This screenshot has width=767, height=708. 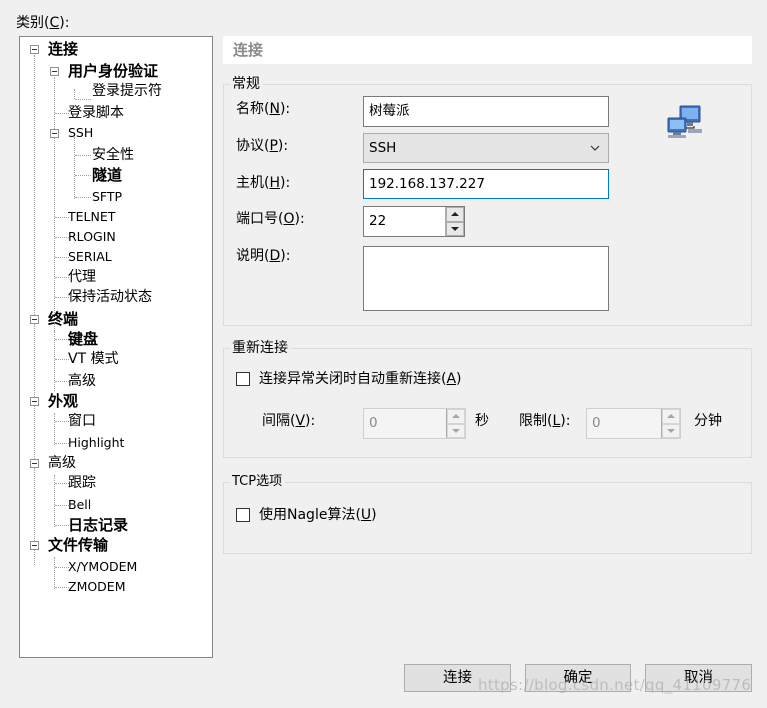 I want to click on description-field, so click(x=486, y=278).